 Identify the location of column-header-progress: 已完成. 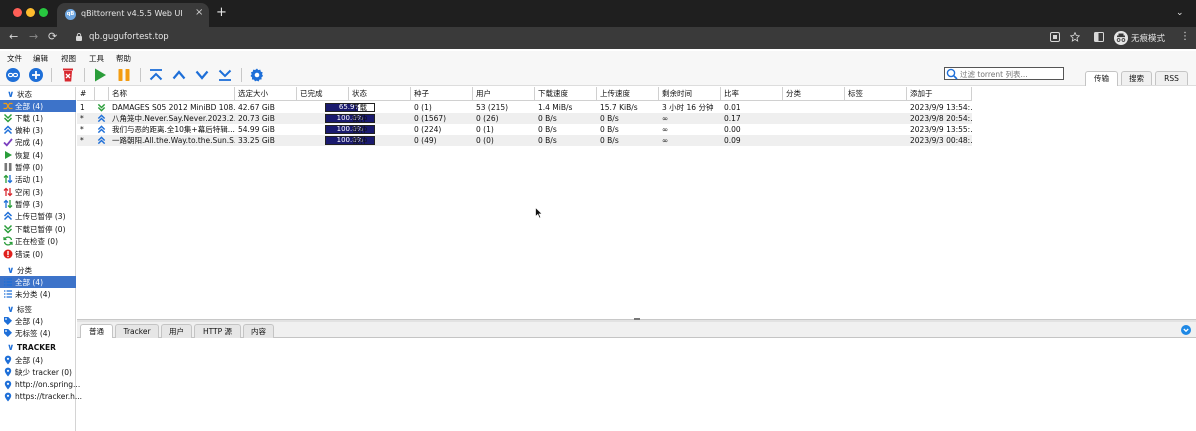
(323, 94).